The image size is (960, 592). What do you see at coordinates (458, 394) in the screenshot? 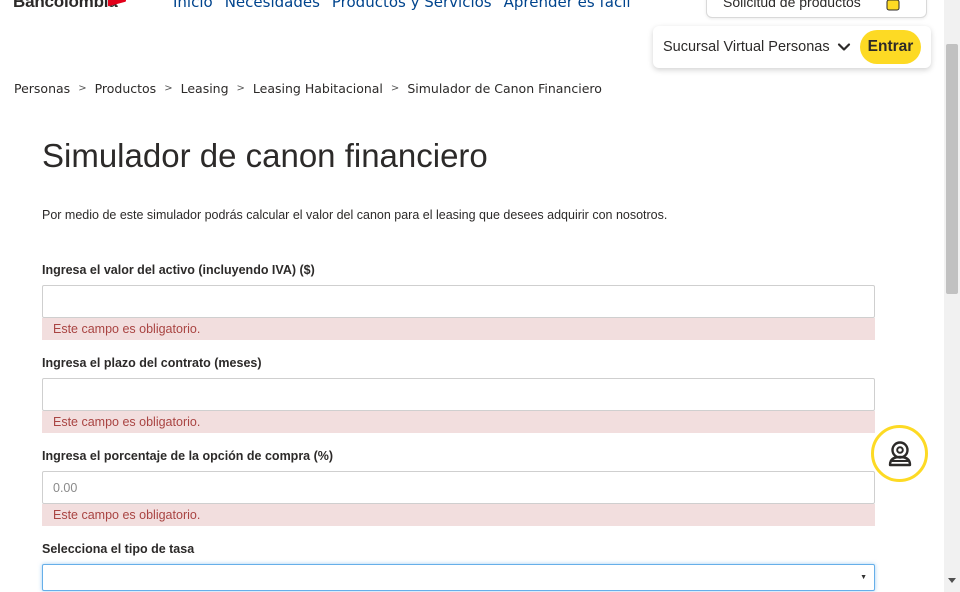
I see `plazo-contrato-input` at bounding box center [458, 394].